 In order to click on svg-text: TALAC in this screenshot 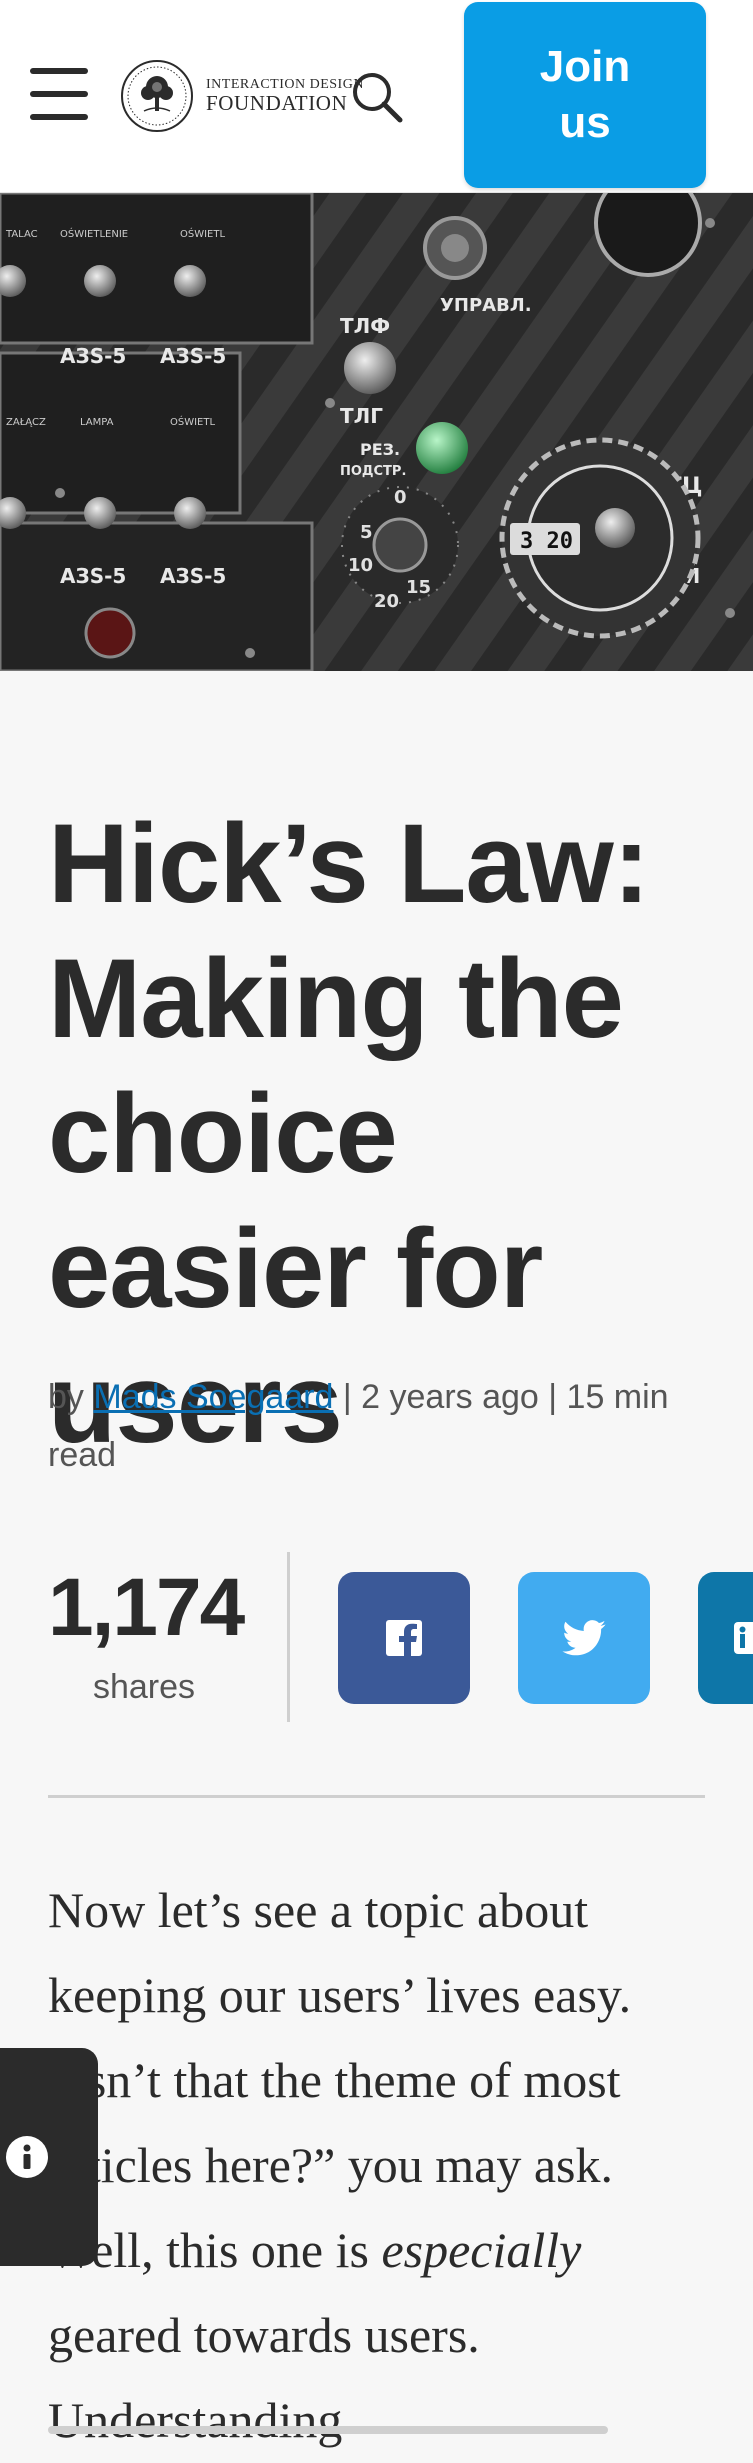, I will do `click(21, 234)`.